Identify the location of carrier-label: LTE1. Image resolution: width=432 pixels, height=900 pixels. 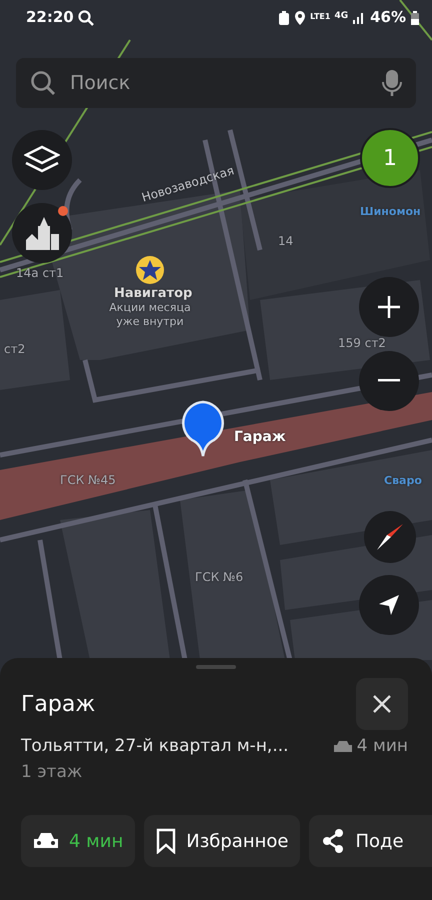
(320, 17).